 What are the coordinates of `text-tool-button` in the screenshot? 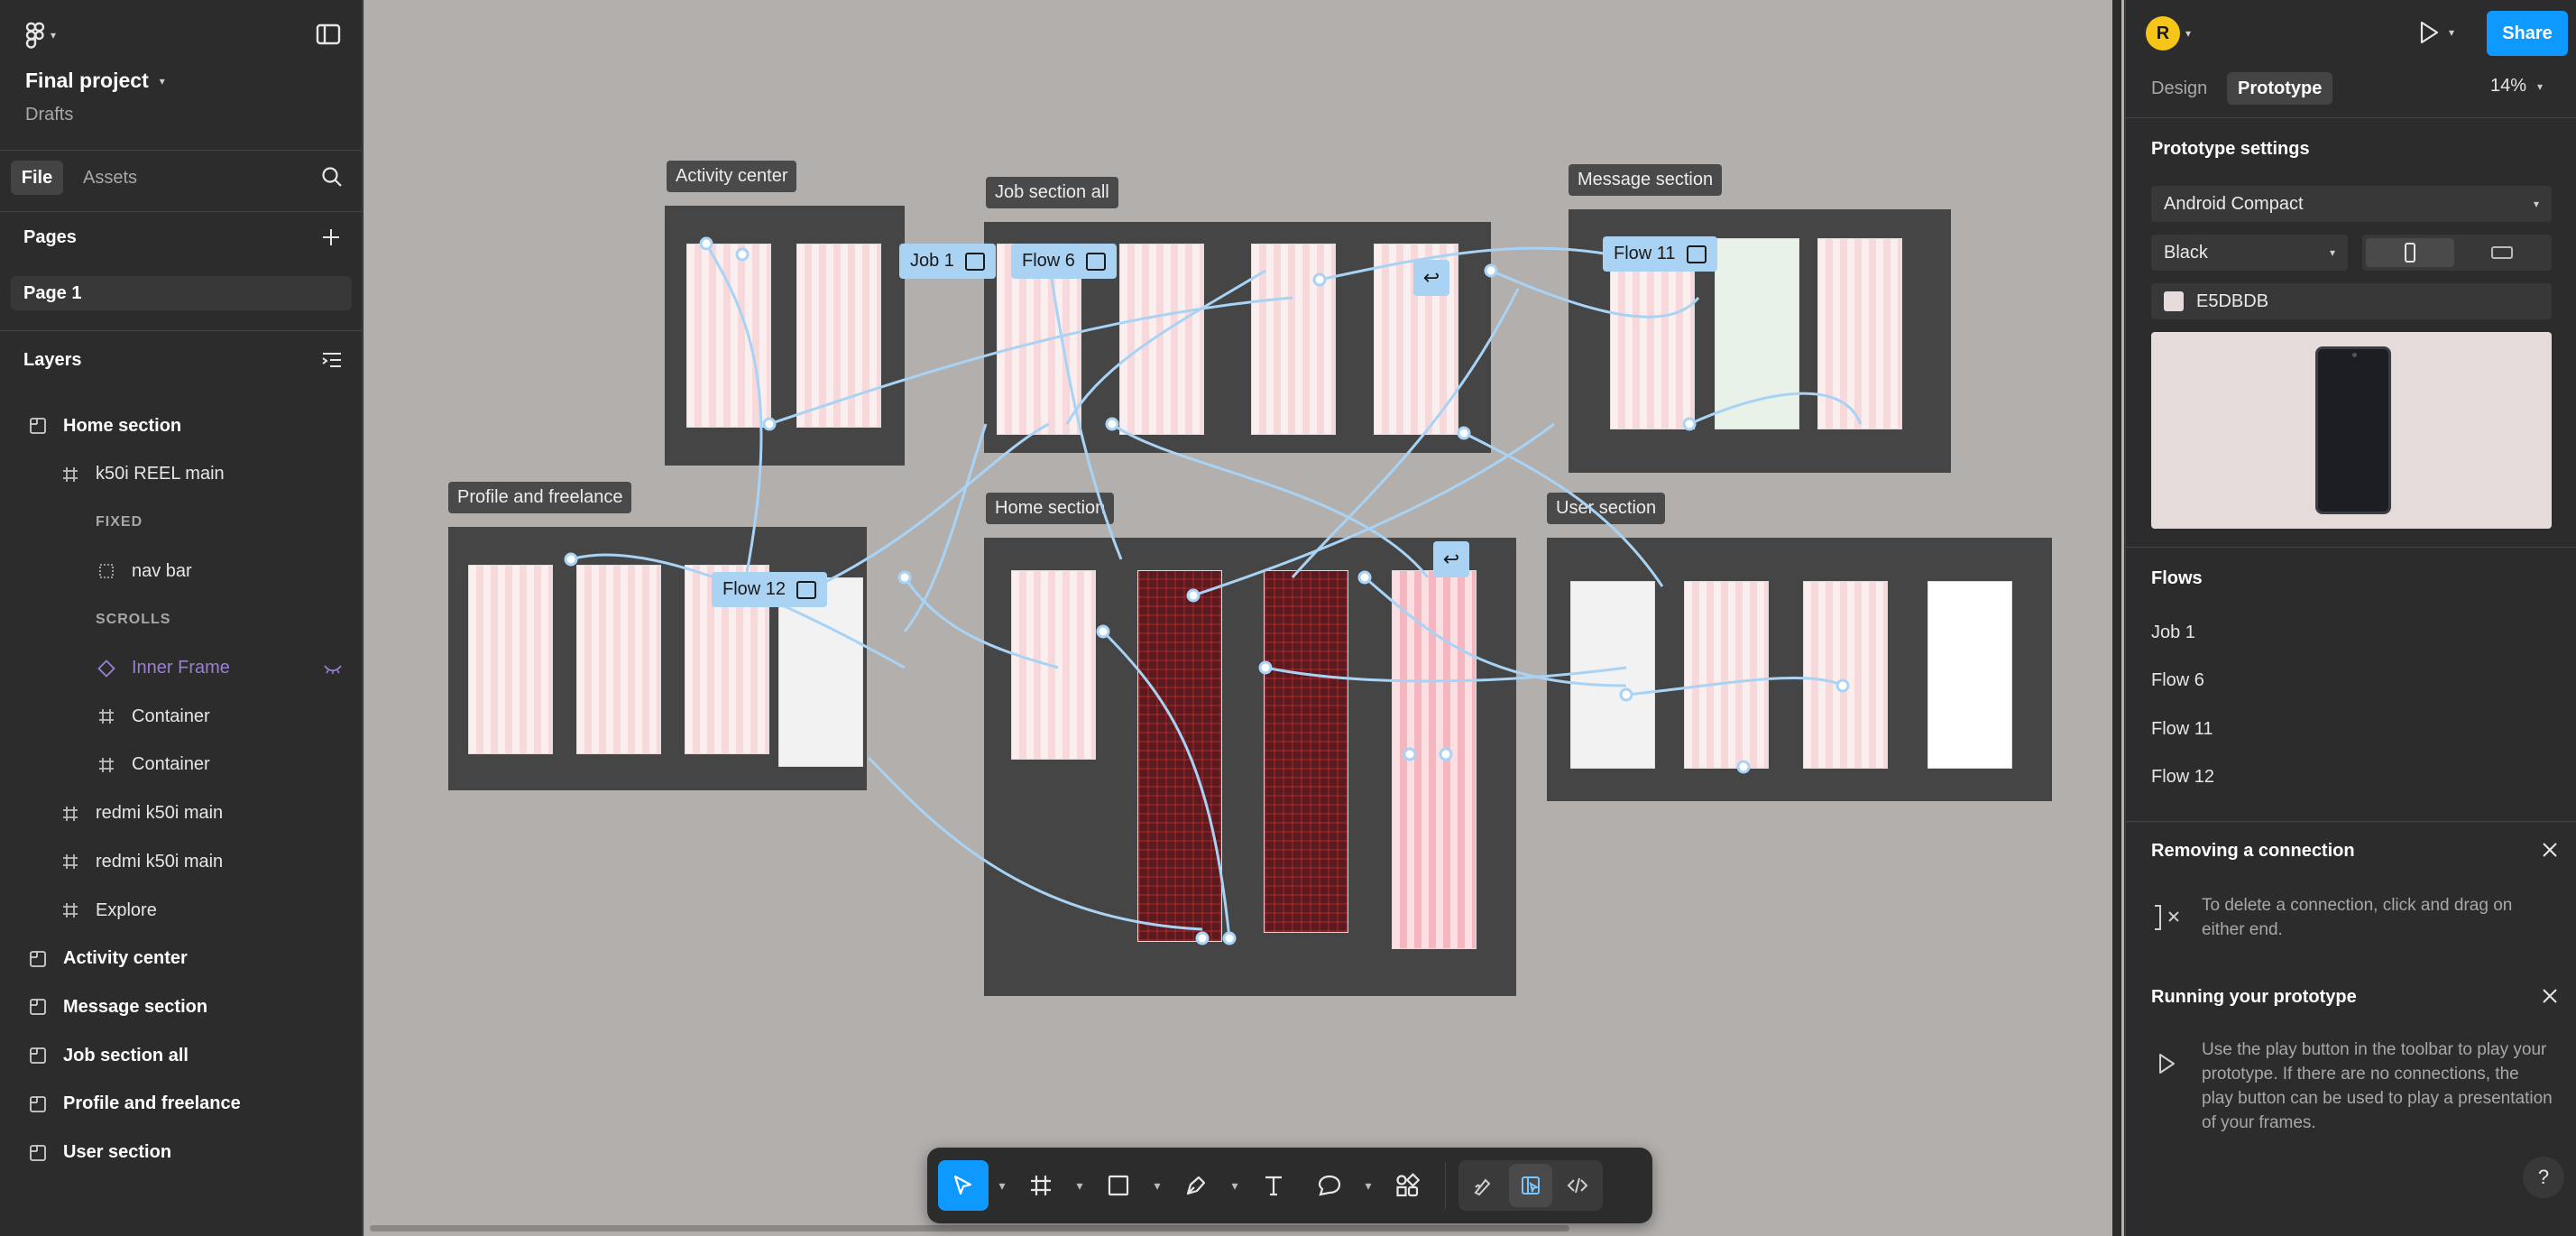 It's located at (1273, 1186).